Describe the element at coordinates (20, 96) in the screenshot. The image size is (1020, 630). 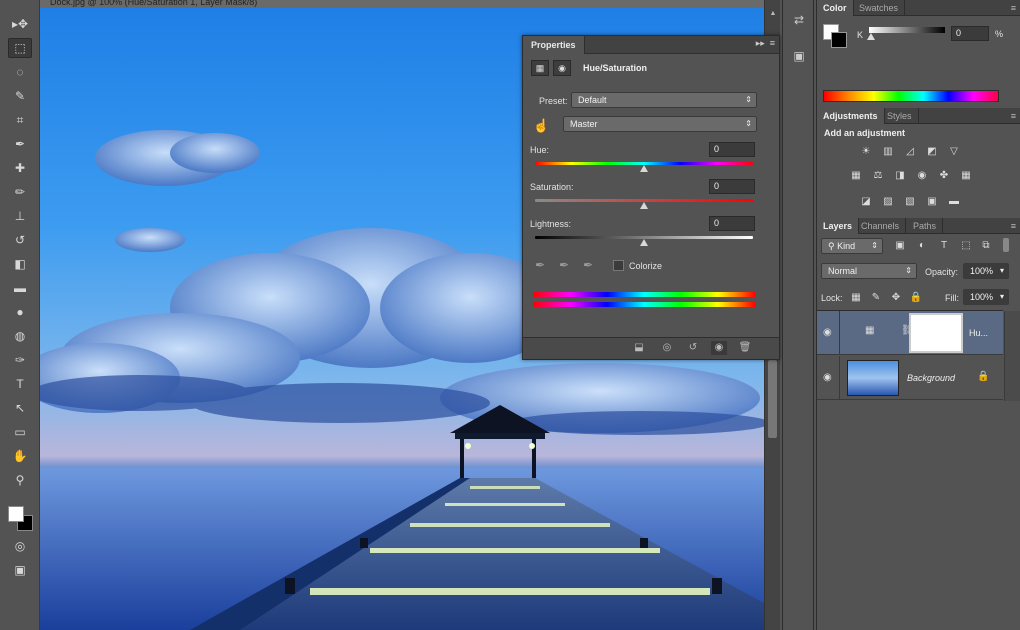
I see `quick-select-tool-icon: ✎` at that location.